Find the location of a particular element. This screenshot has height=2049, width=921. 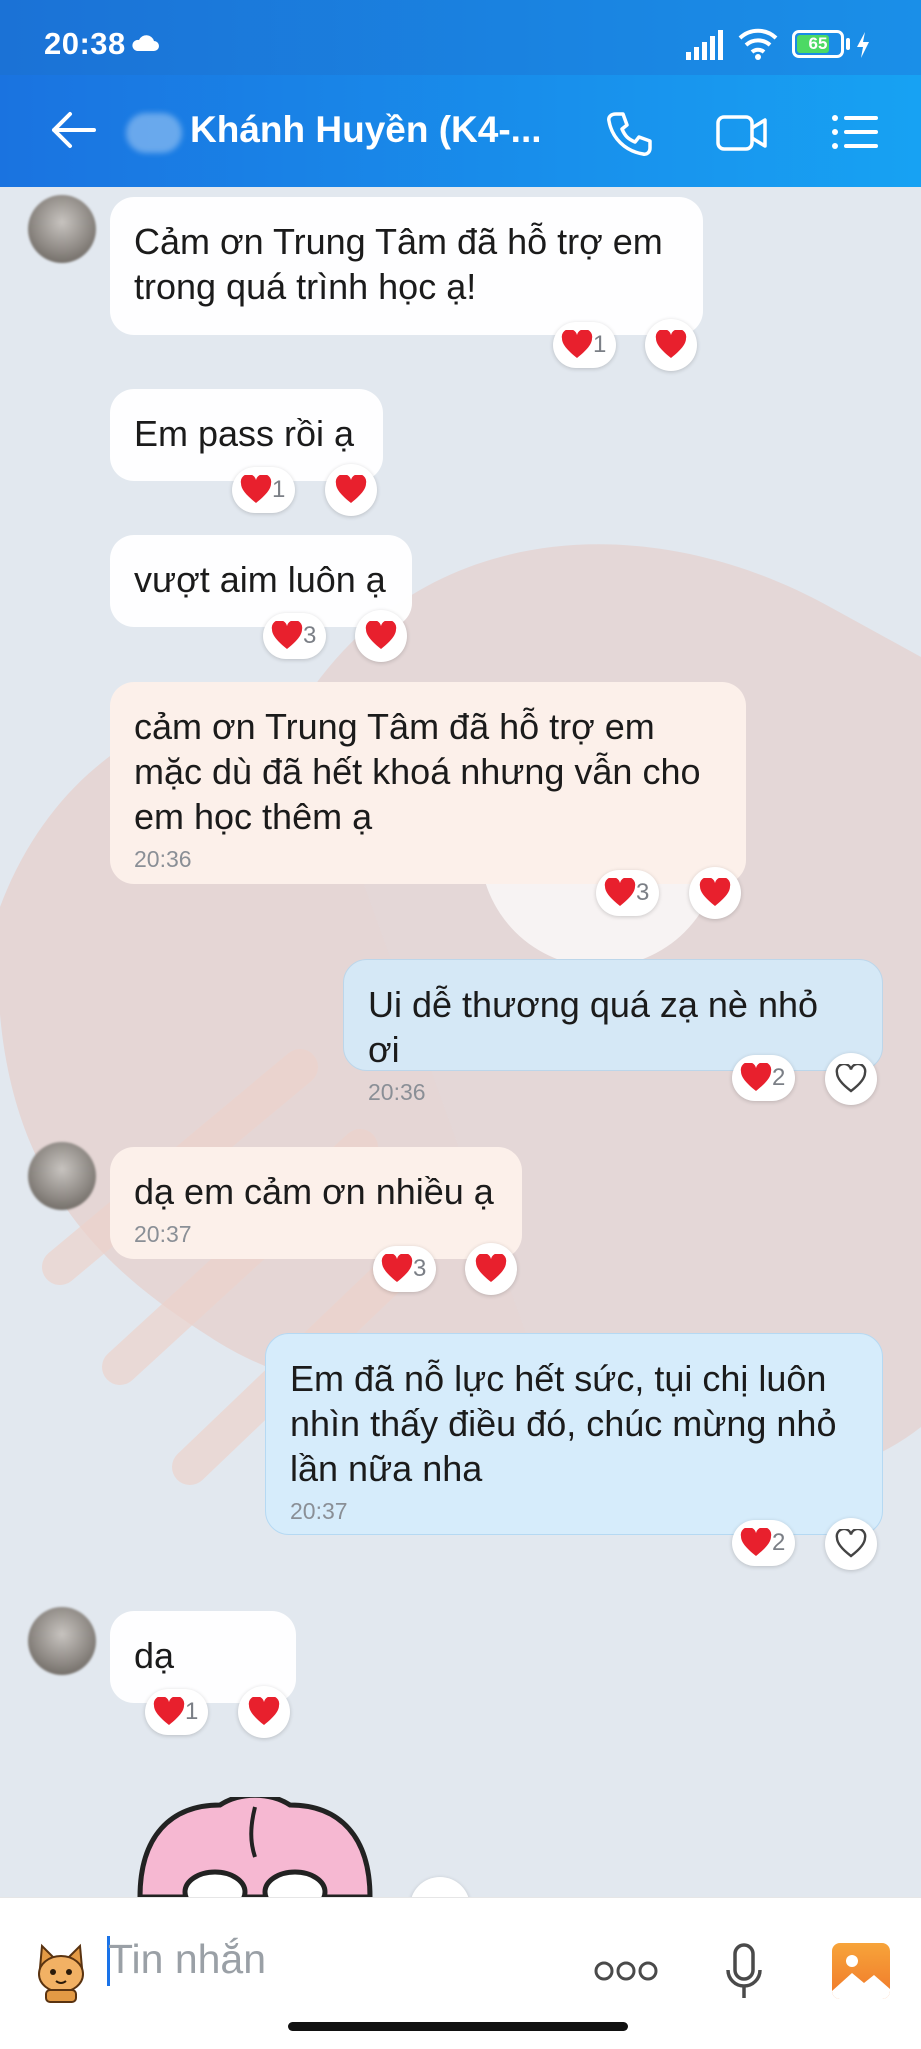

sticker-react-button is located at coordinates (440, 1887).